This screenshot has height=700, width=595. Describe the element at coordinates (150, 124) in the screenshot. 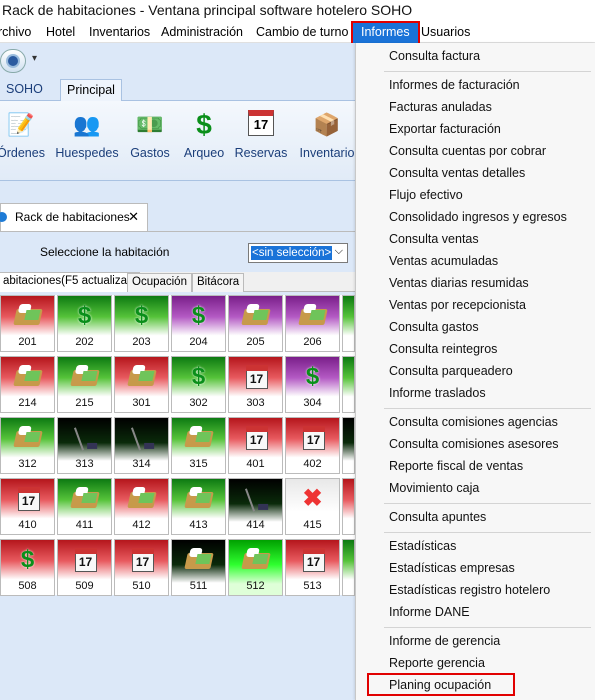

I see `money-icon: 💵` at that location.